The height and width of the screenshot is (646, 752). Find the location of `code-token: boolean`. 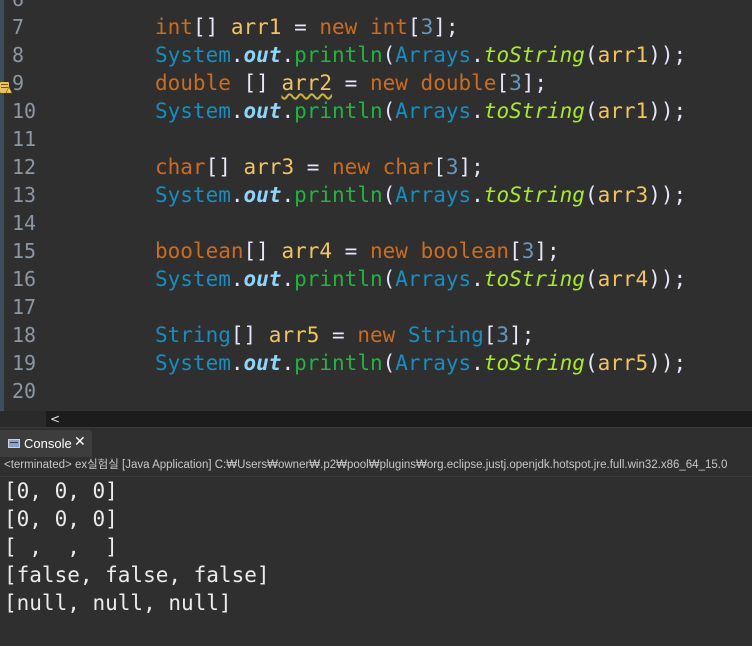

code-token: boolean is located at coordinates (199, 251).